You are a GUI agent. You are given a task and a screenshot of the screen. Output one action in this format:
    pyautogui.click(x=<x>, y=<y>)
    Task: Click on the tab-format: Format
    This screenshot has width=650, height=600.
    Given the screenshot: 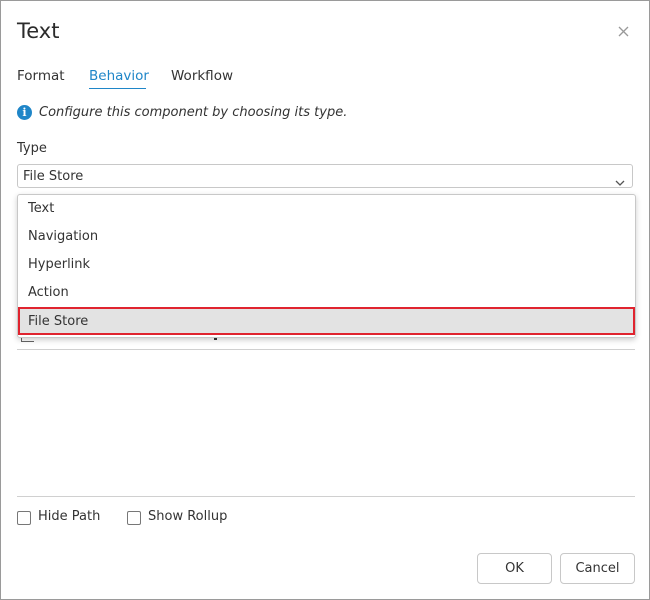 What is the action you would take?
    pyautogui.click(x=41, y=76)
    